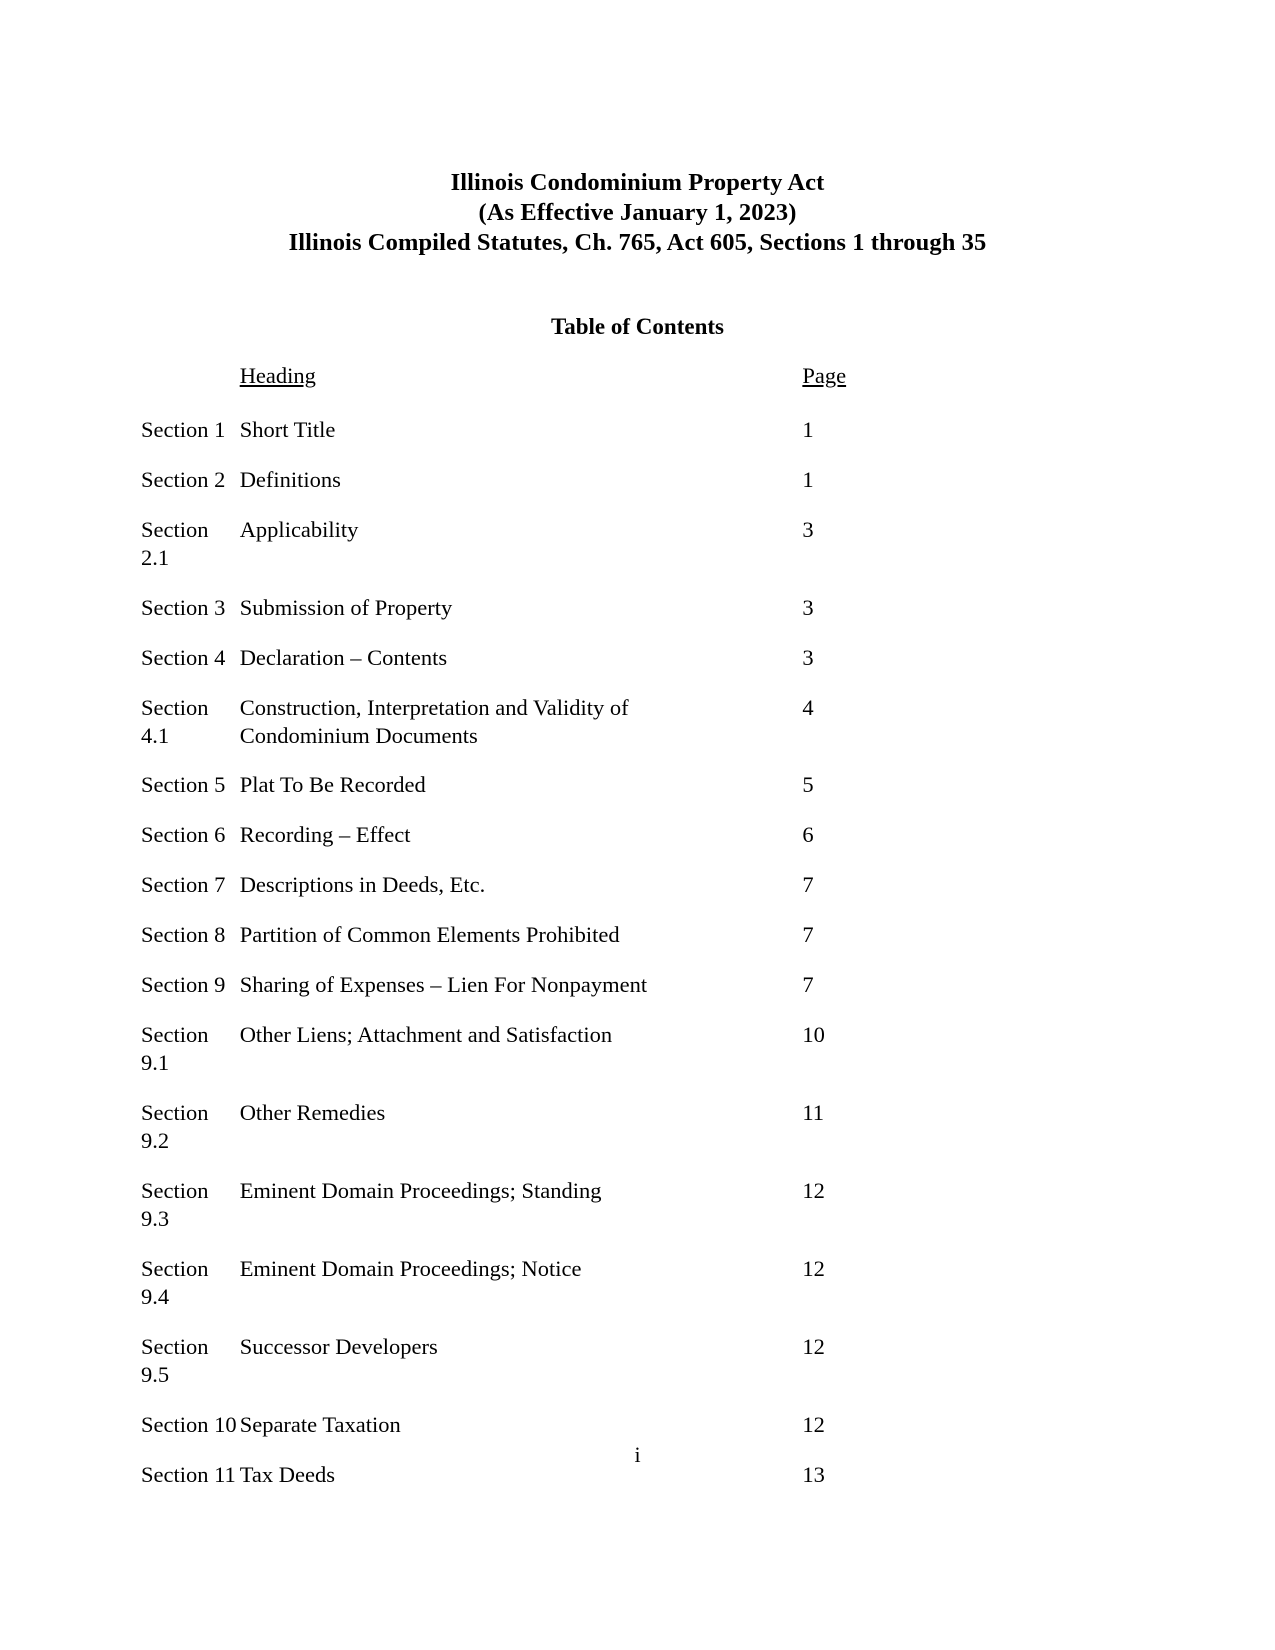 This screenshot has height=1650, width=1275. Describe the element at coordinates (808, 707) in the screenshot. I see `toc-page-number: 4` at that location.